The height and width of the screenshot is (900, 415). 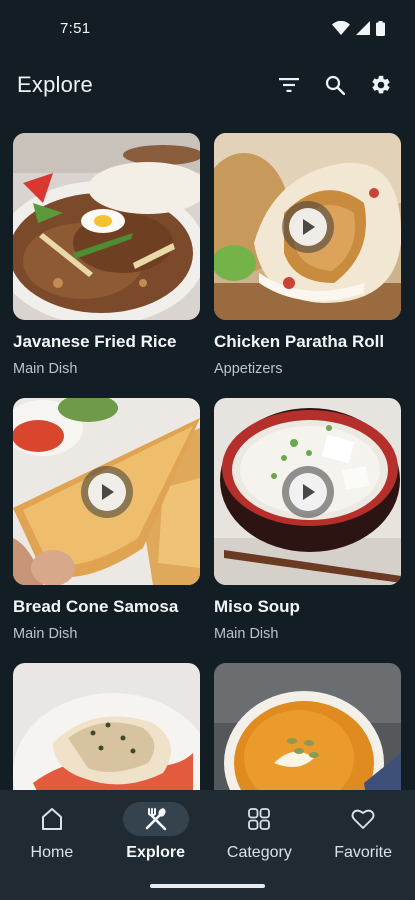 What do you see at coordinates (95, 341) in the screenshot?
I see `recipe-title: Javanese Fried Rice` at bounding box center [95, 341].